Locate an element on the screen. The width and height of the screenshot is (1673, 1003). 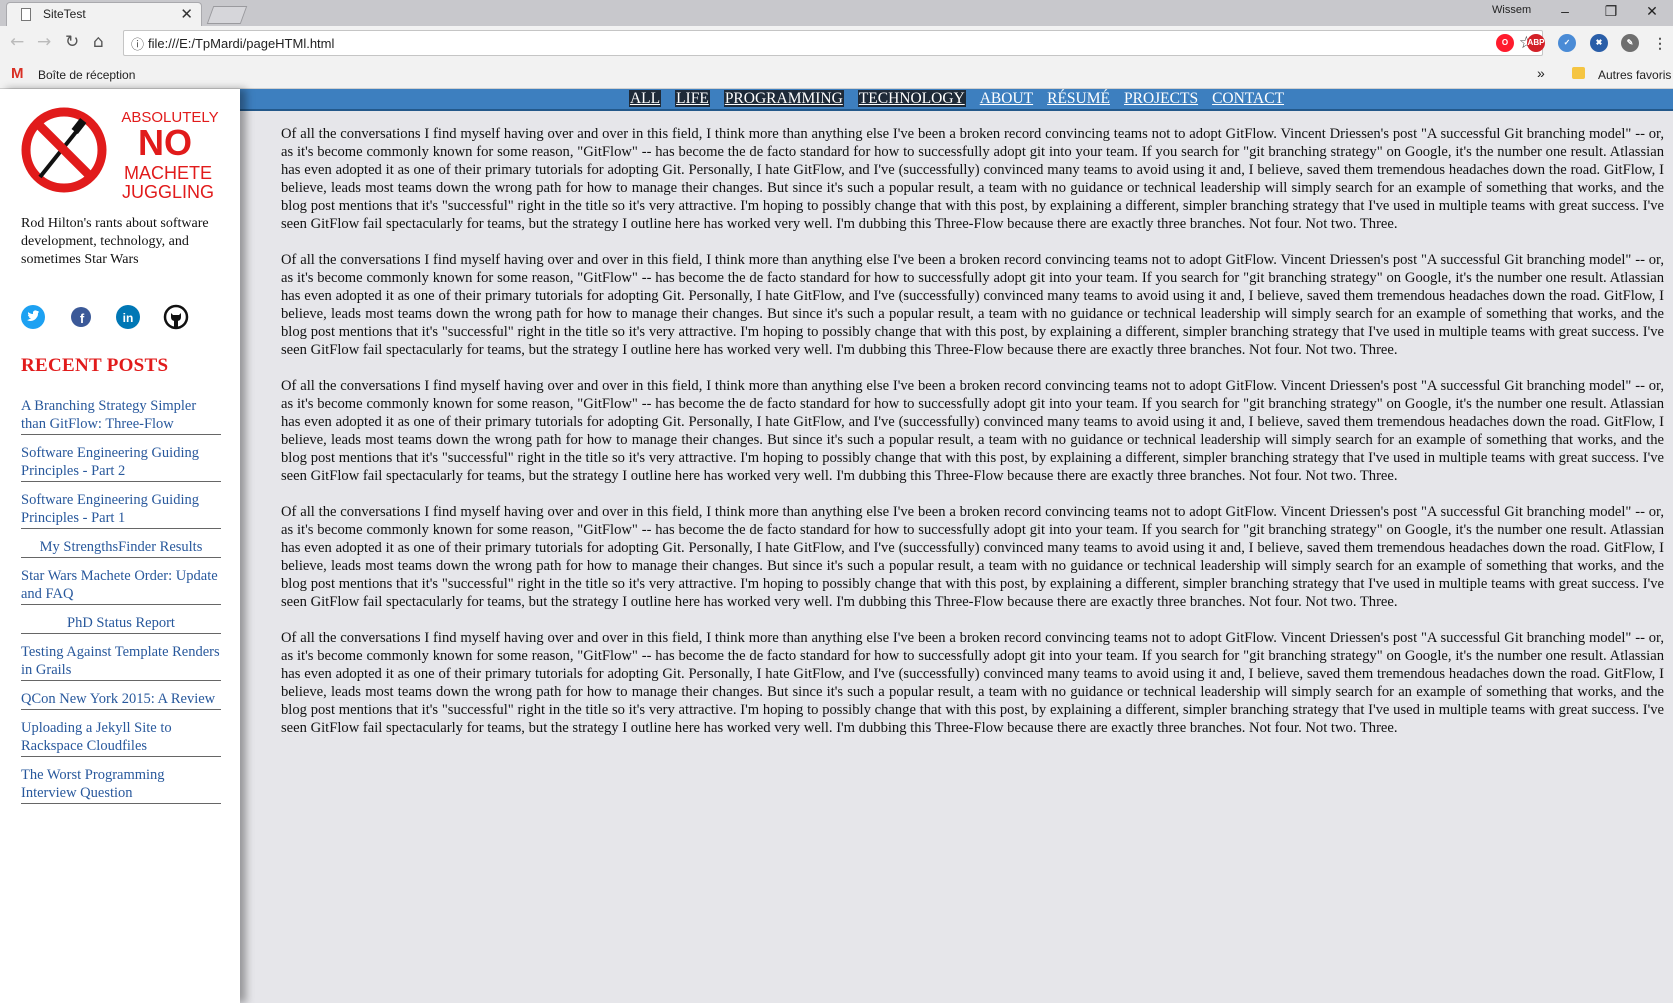
url-text: file:///E:/TpMardi/pageHTMl.html is located at coordinates (241, 43).